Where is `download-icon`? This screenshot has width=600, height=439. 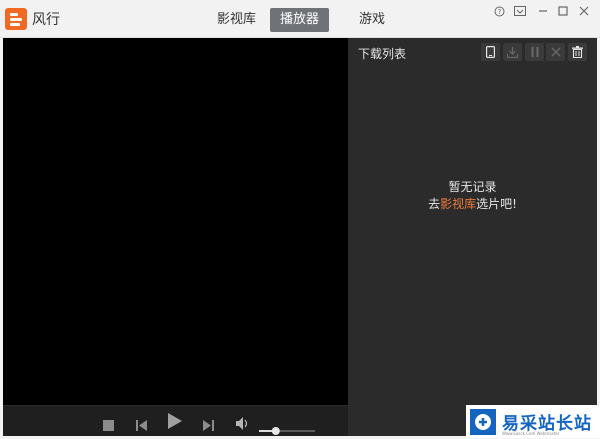
download-icon is located at coordinates (512, 52).